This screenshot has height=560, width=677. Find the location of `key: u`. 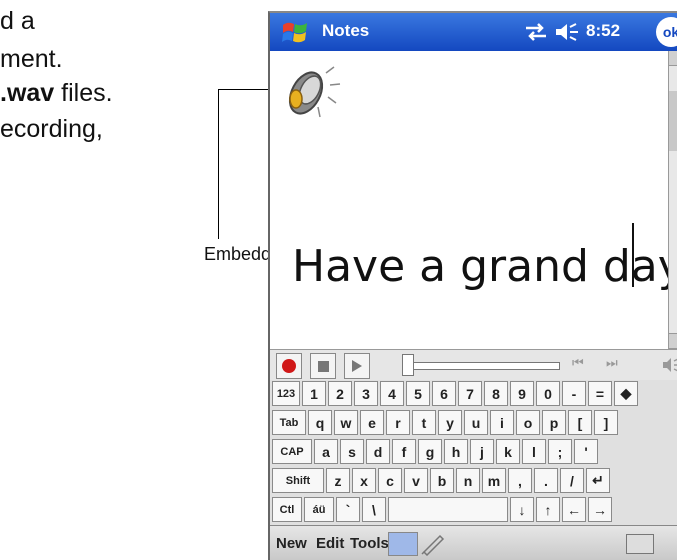

key: u is located at coordinates (476, 422).